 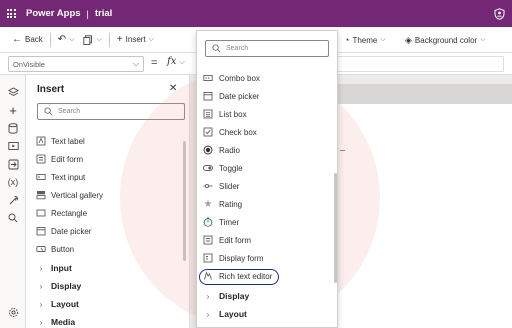 I want to click on insert-rail-button: +, so click(x=13, y=110).